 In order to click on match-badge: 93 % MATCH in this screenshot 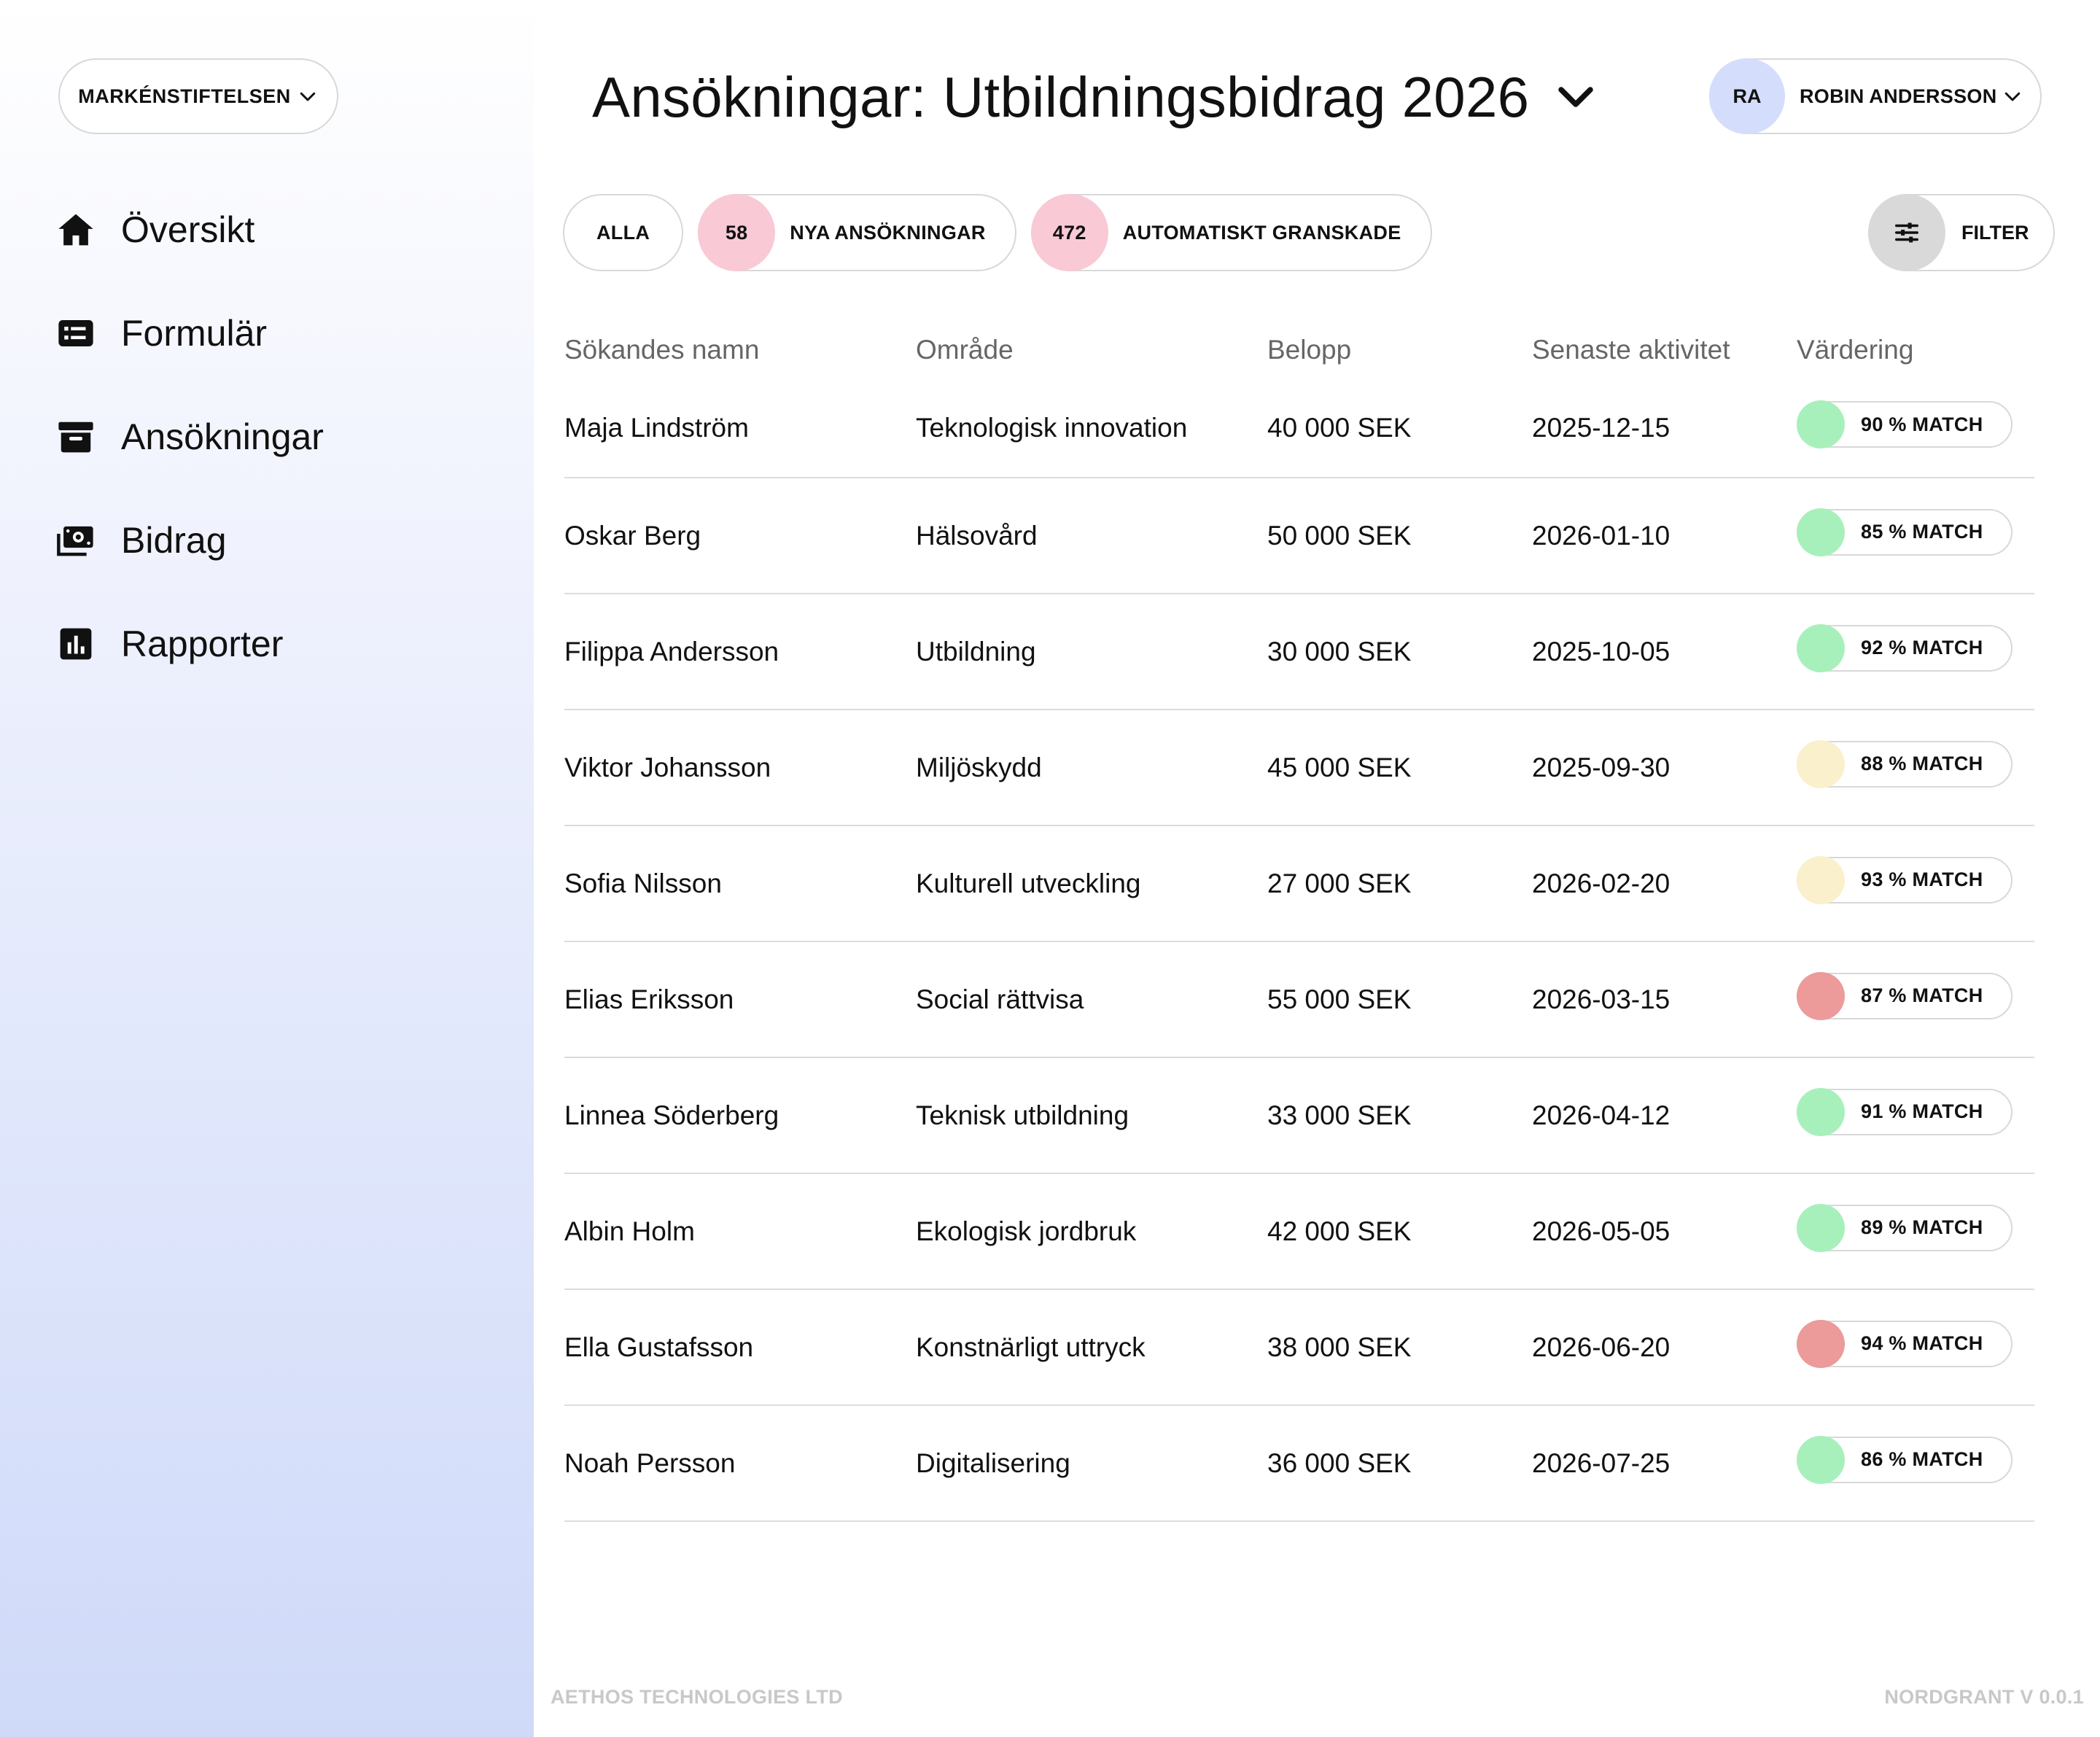, I will do `click(1904, 879)`.